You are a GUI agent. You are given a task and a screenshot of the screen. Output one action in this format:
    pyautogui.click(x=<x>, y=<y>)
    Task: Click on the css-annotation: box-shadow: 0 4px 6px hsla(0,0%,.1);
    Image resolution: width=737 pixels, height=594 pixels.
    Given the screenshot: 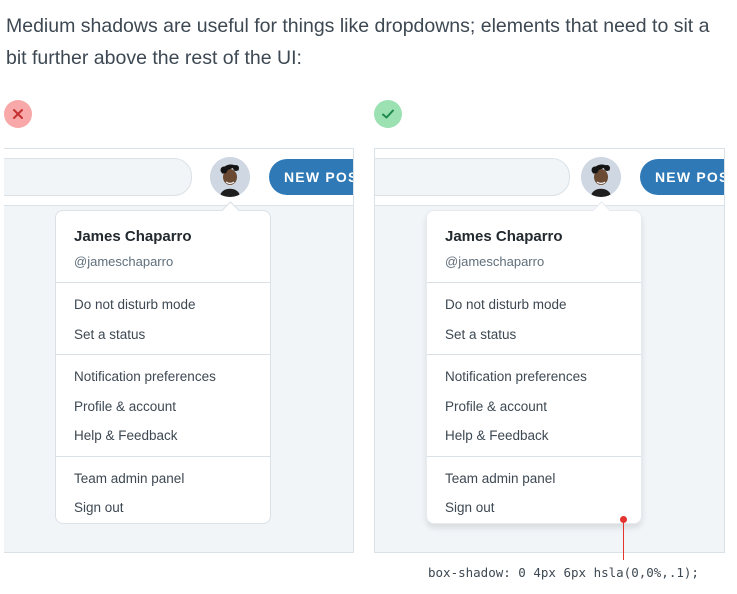 What is the action you would take?
    pyautogui.click(x=563, y=572)
    